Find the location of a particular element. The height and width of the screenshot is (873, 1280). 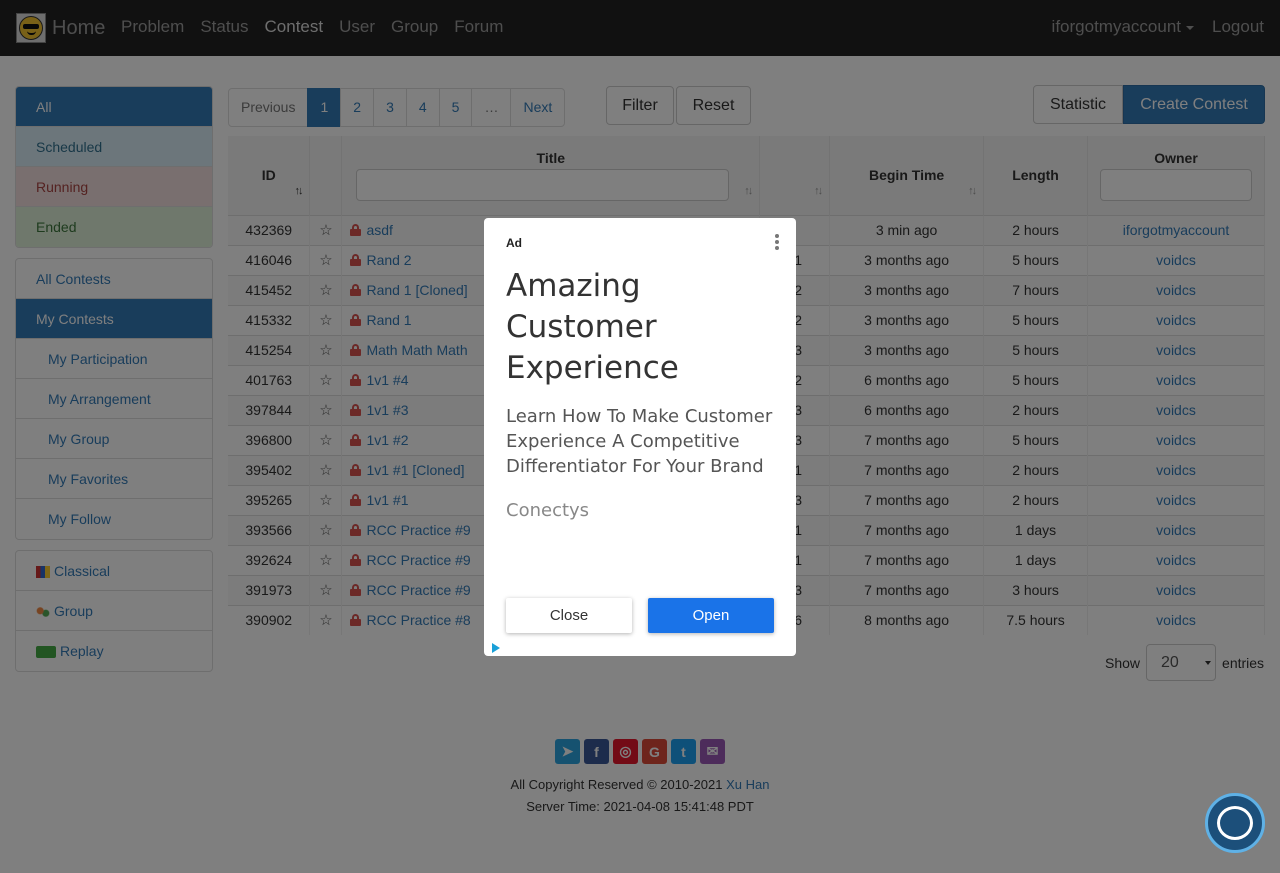

more-vert-icon is located at coordinates (777, 243).